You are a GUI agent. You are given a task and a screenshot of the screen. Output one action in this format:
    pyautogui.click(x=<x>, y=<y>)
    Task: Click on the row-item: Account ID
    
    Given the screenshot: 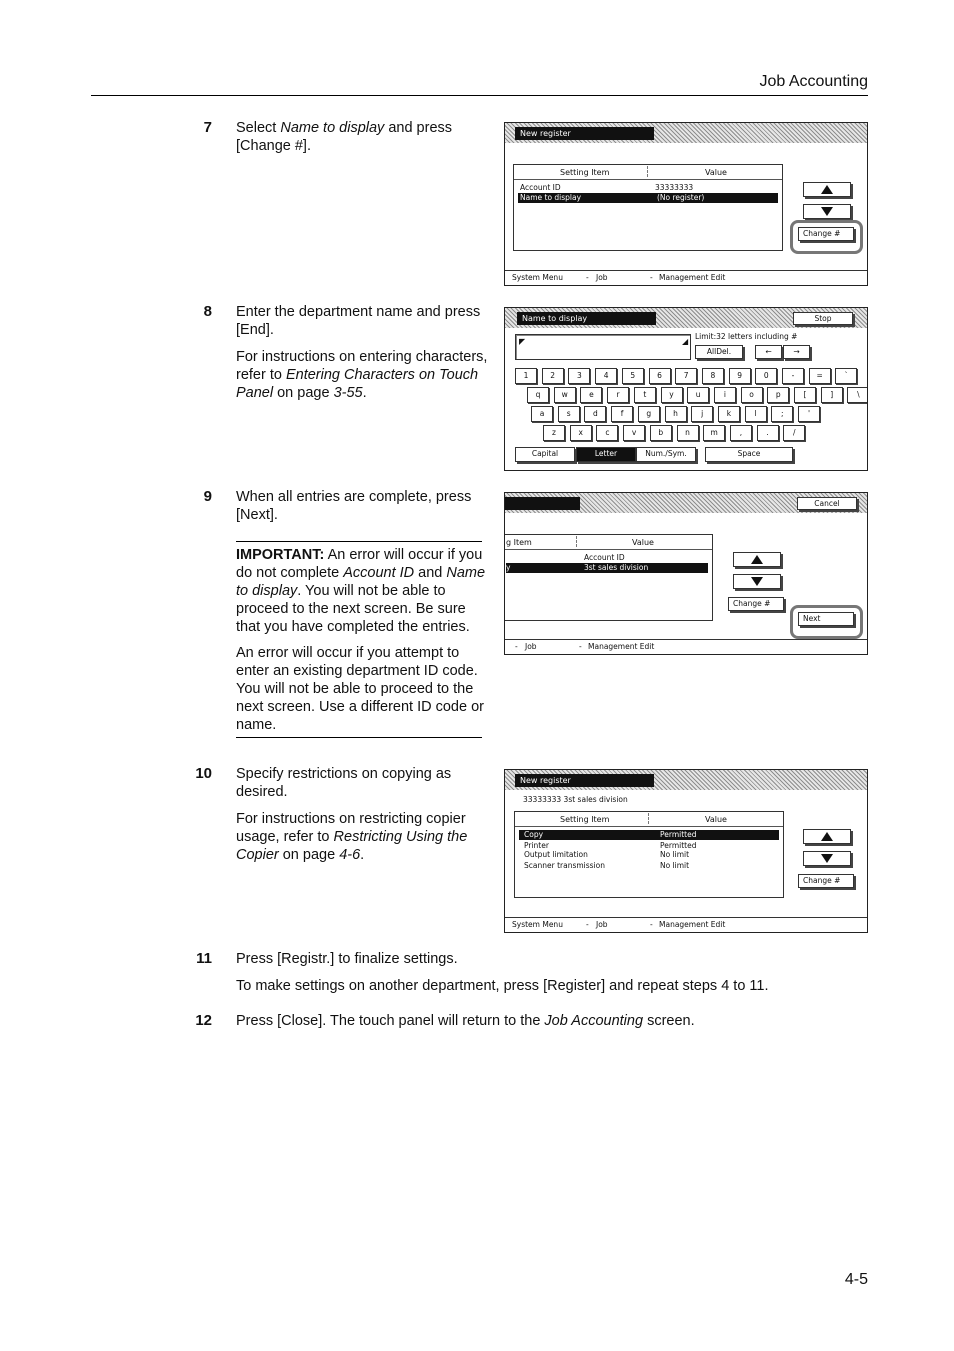 What is the action you would take?
    pyautogui.click(x=540, y=187)
    